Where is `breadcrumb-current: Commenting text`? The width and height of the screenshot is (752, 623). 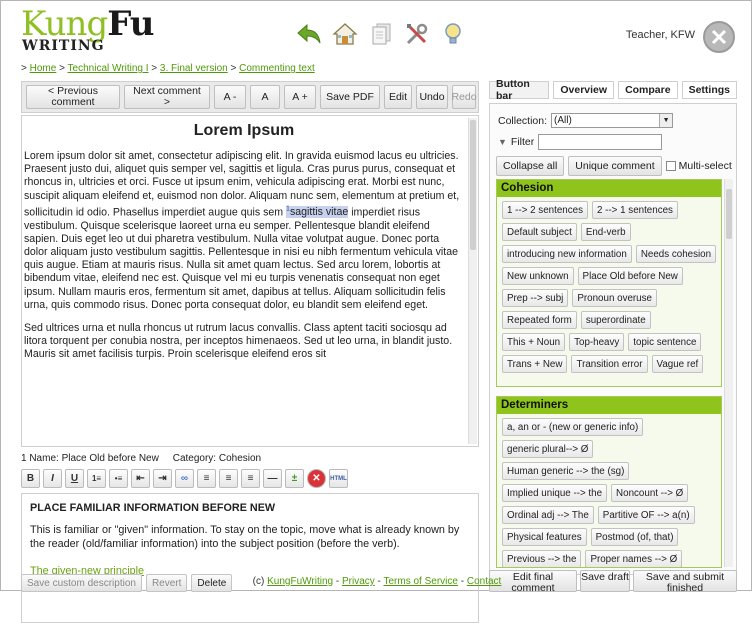
breadcrumb-current: Commenting text is located at coordinates (277, 68).